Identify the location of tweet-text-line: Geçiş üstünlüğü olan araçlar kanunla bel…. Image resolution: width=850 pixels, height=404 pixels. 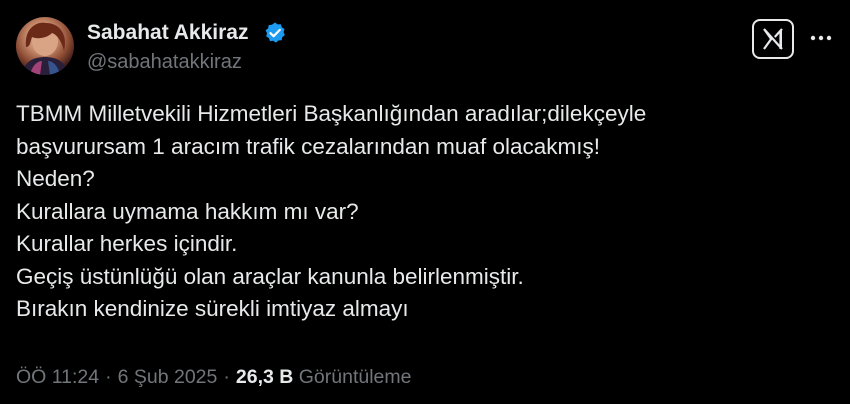
(270, 276).